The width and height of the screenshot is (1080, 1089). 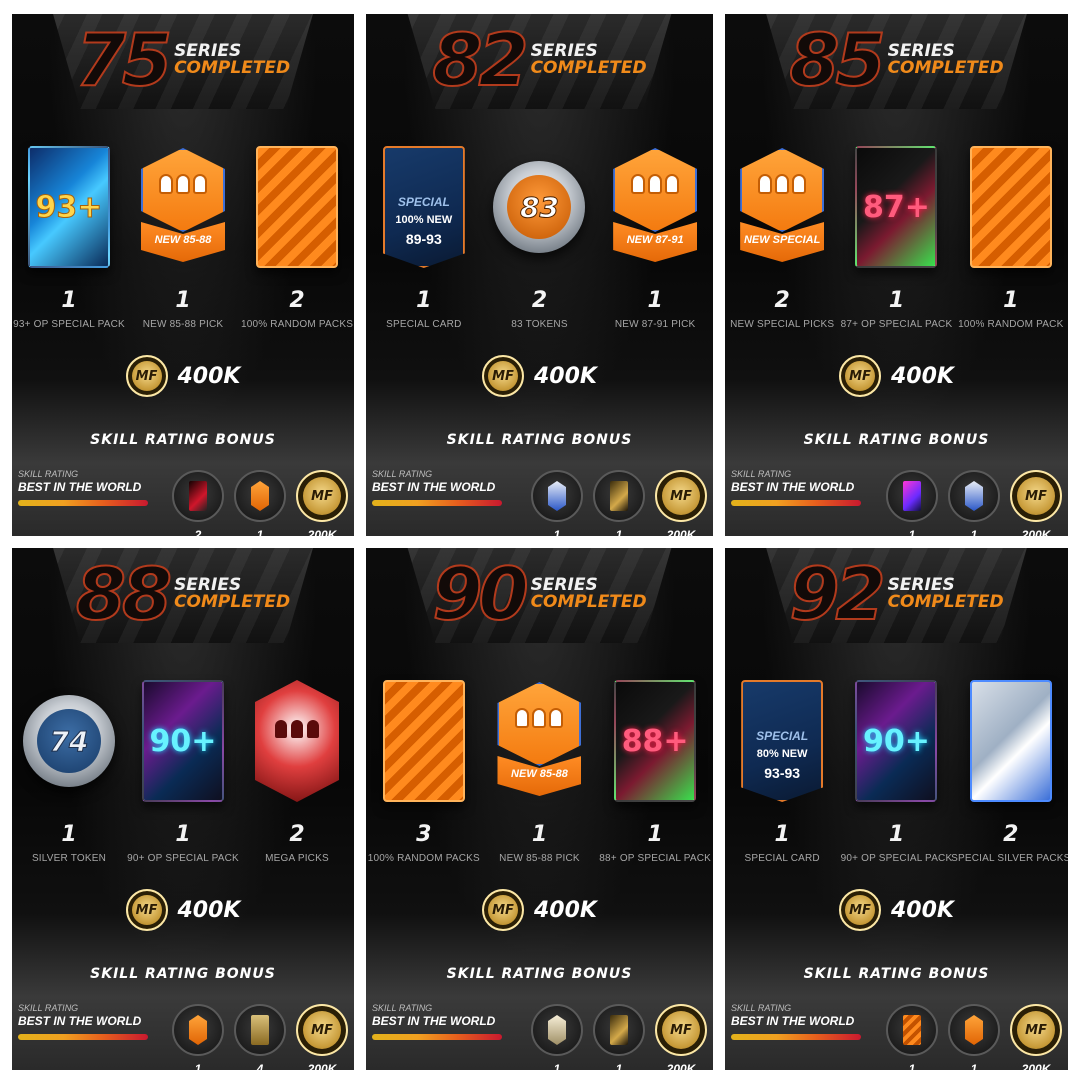 I want to click on op-special-pack-card: 90+, so click(x=896, y=741).